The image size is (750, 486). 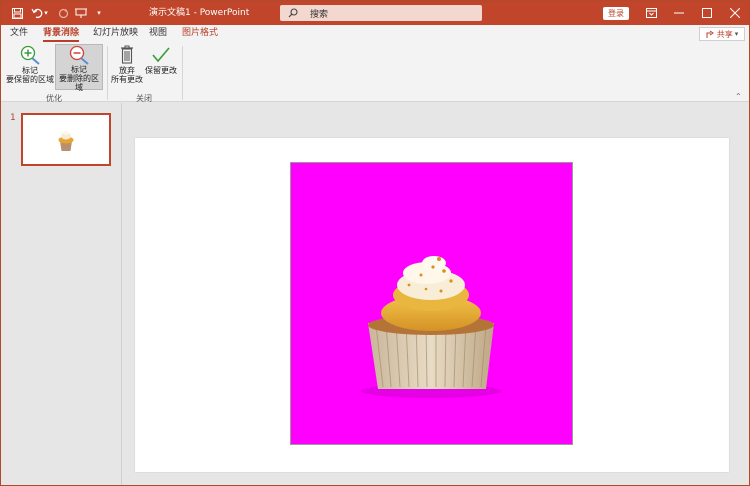 I want to click on save-icon, so click(x=17, y=13).